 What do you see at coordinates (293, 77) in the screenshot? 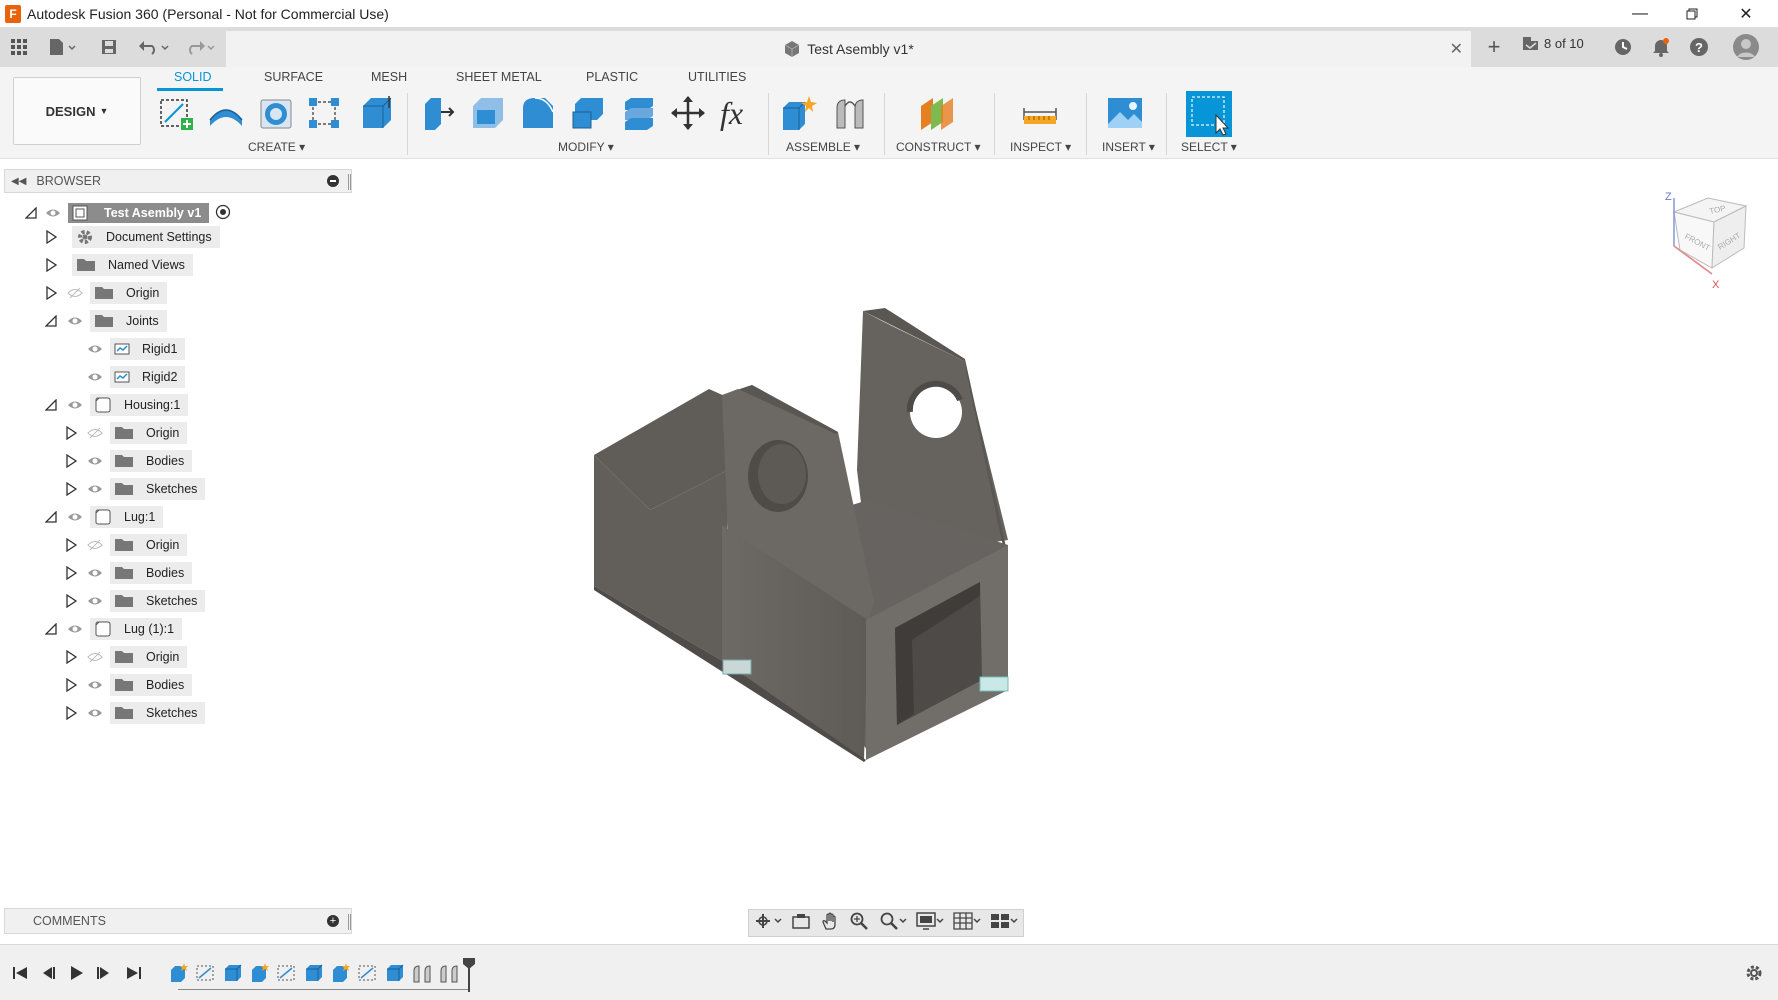
I see `tab-surface: SURFACE` at bounding box center [293, 77].